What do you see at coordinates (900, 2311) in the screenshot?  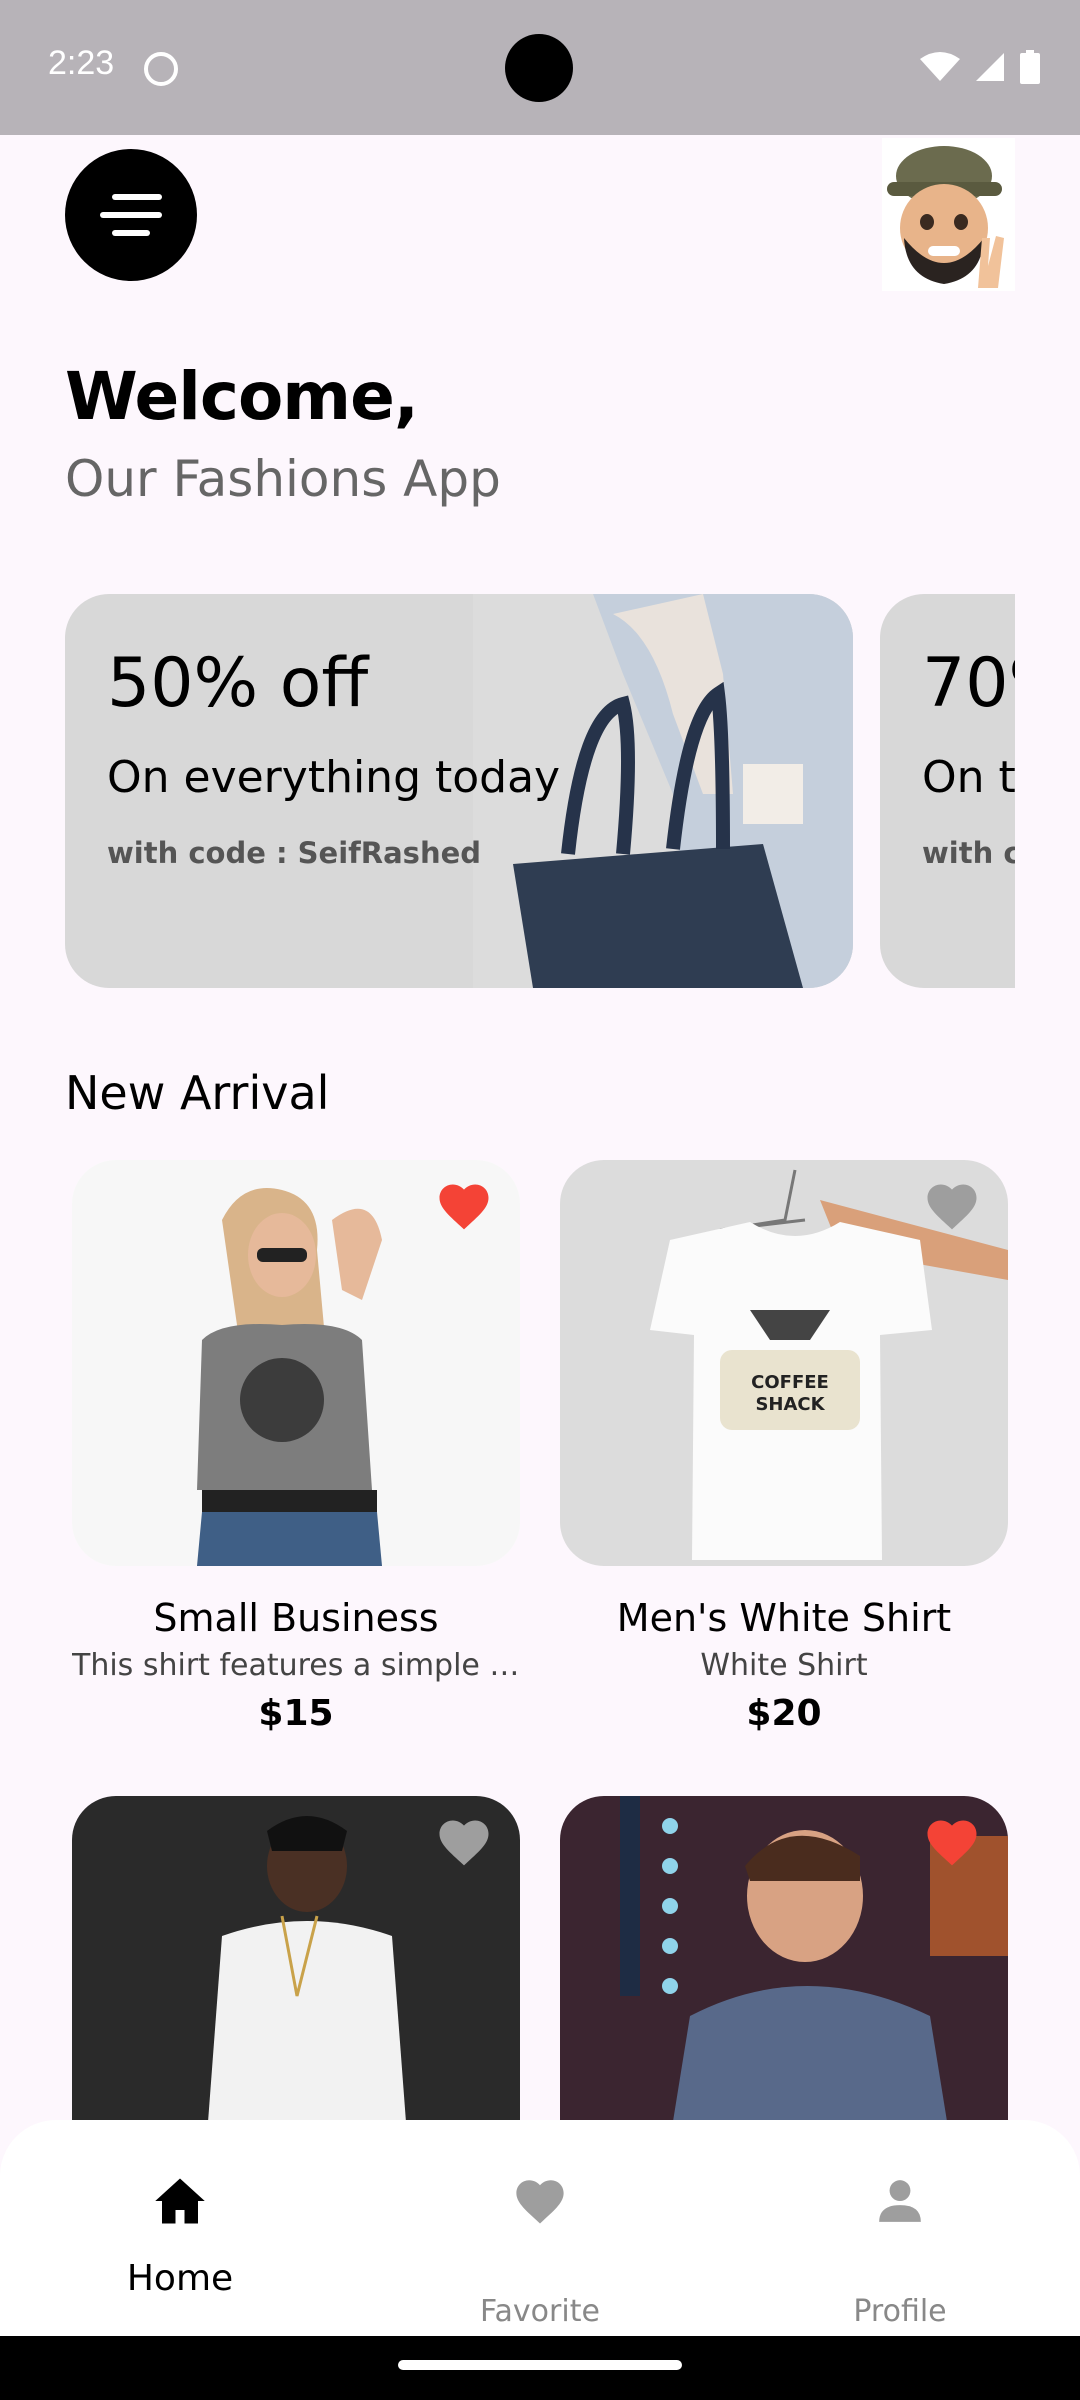 I see `nav-label-profile: Profile` at bounding box center [900, 2311].